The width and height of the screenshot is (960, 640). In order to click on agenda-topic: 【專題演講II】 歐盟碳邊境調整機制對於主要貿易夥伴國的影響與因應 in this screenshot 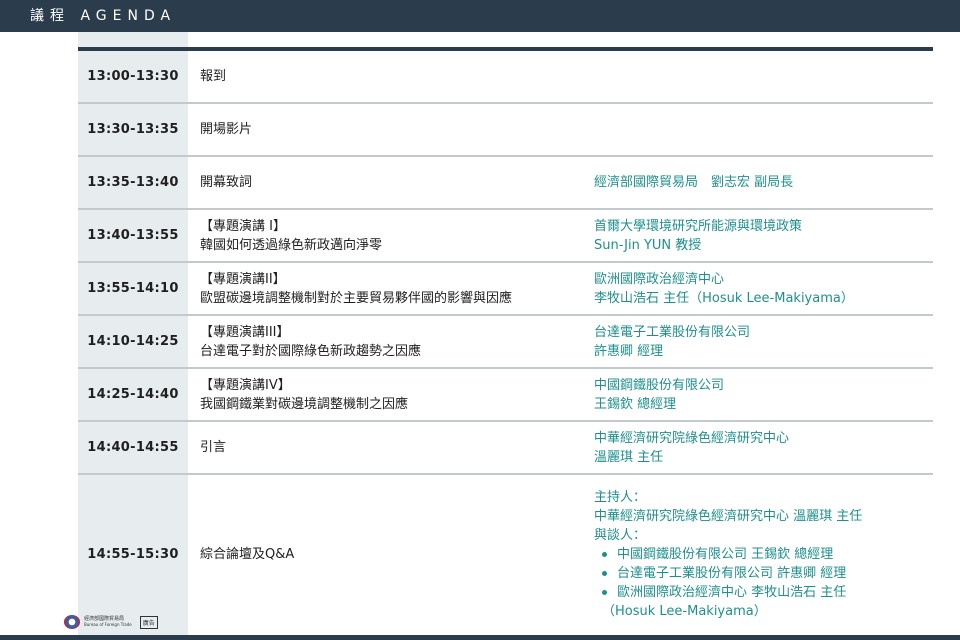, I will do `click(390, 288)`.